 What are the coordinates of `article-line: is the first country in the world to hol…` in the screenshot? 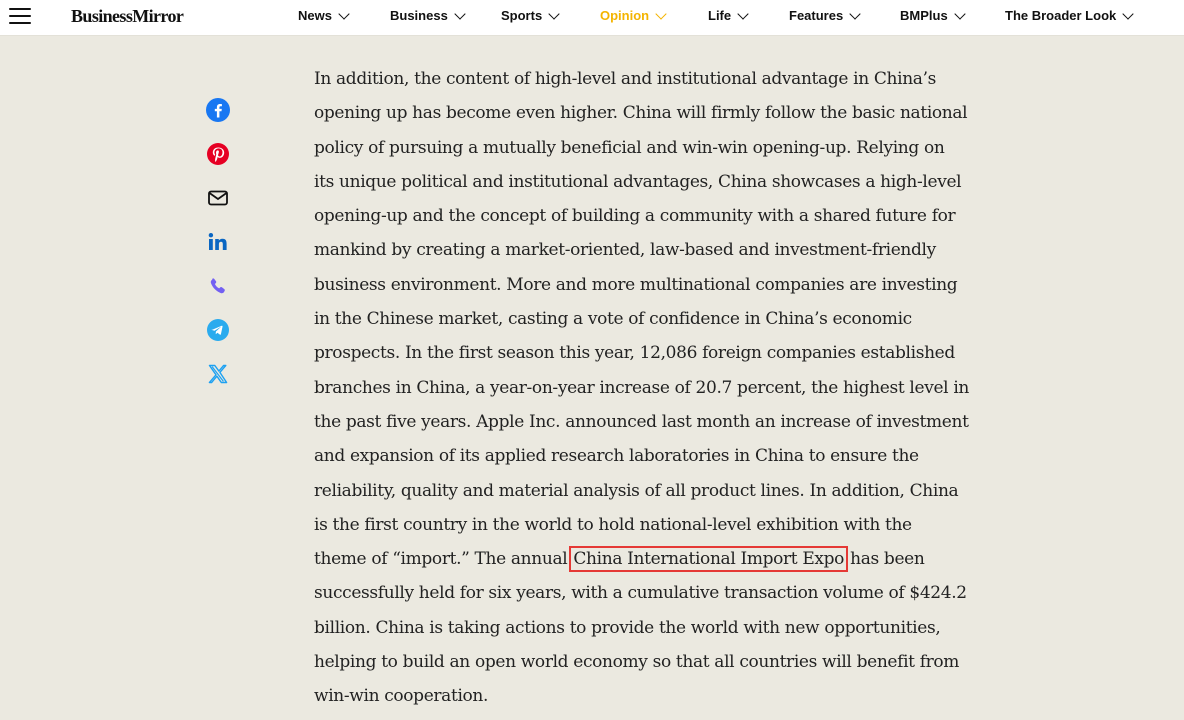 It's located at (613, 524).